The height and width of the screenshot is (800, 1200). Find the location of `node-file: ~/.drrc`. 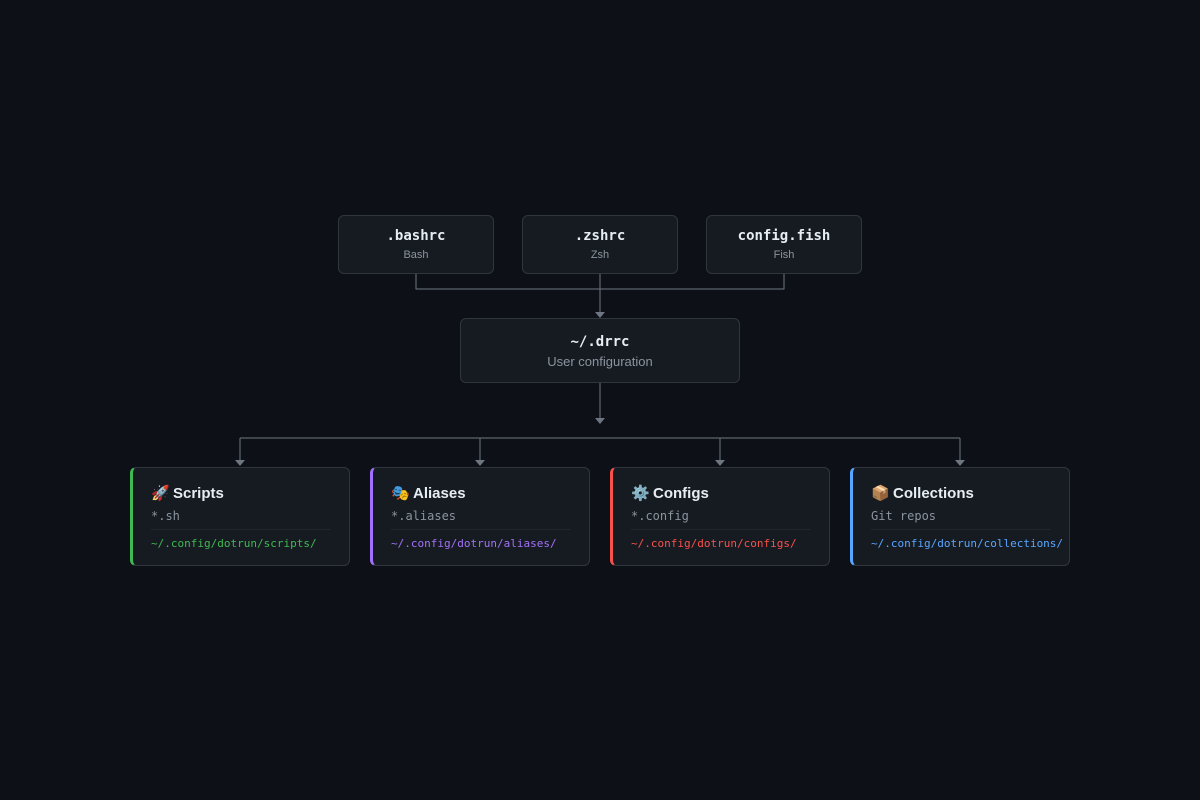

node-file: ~/.drrc is located at coordinates (600, 341).